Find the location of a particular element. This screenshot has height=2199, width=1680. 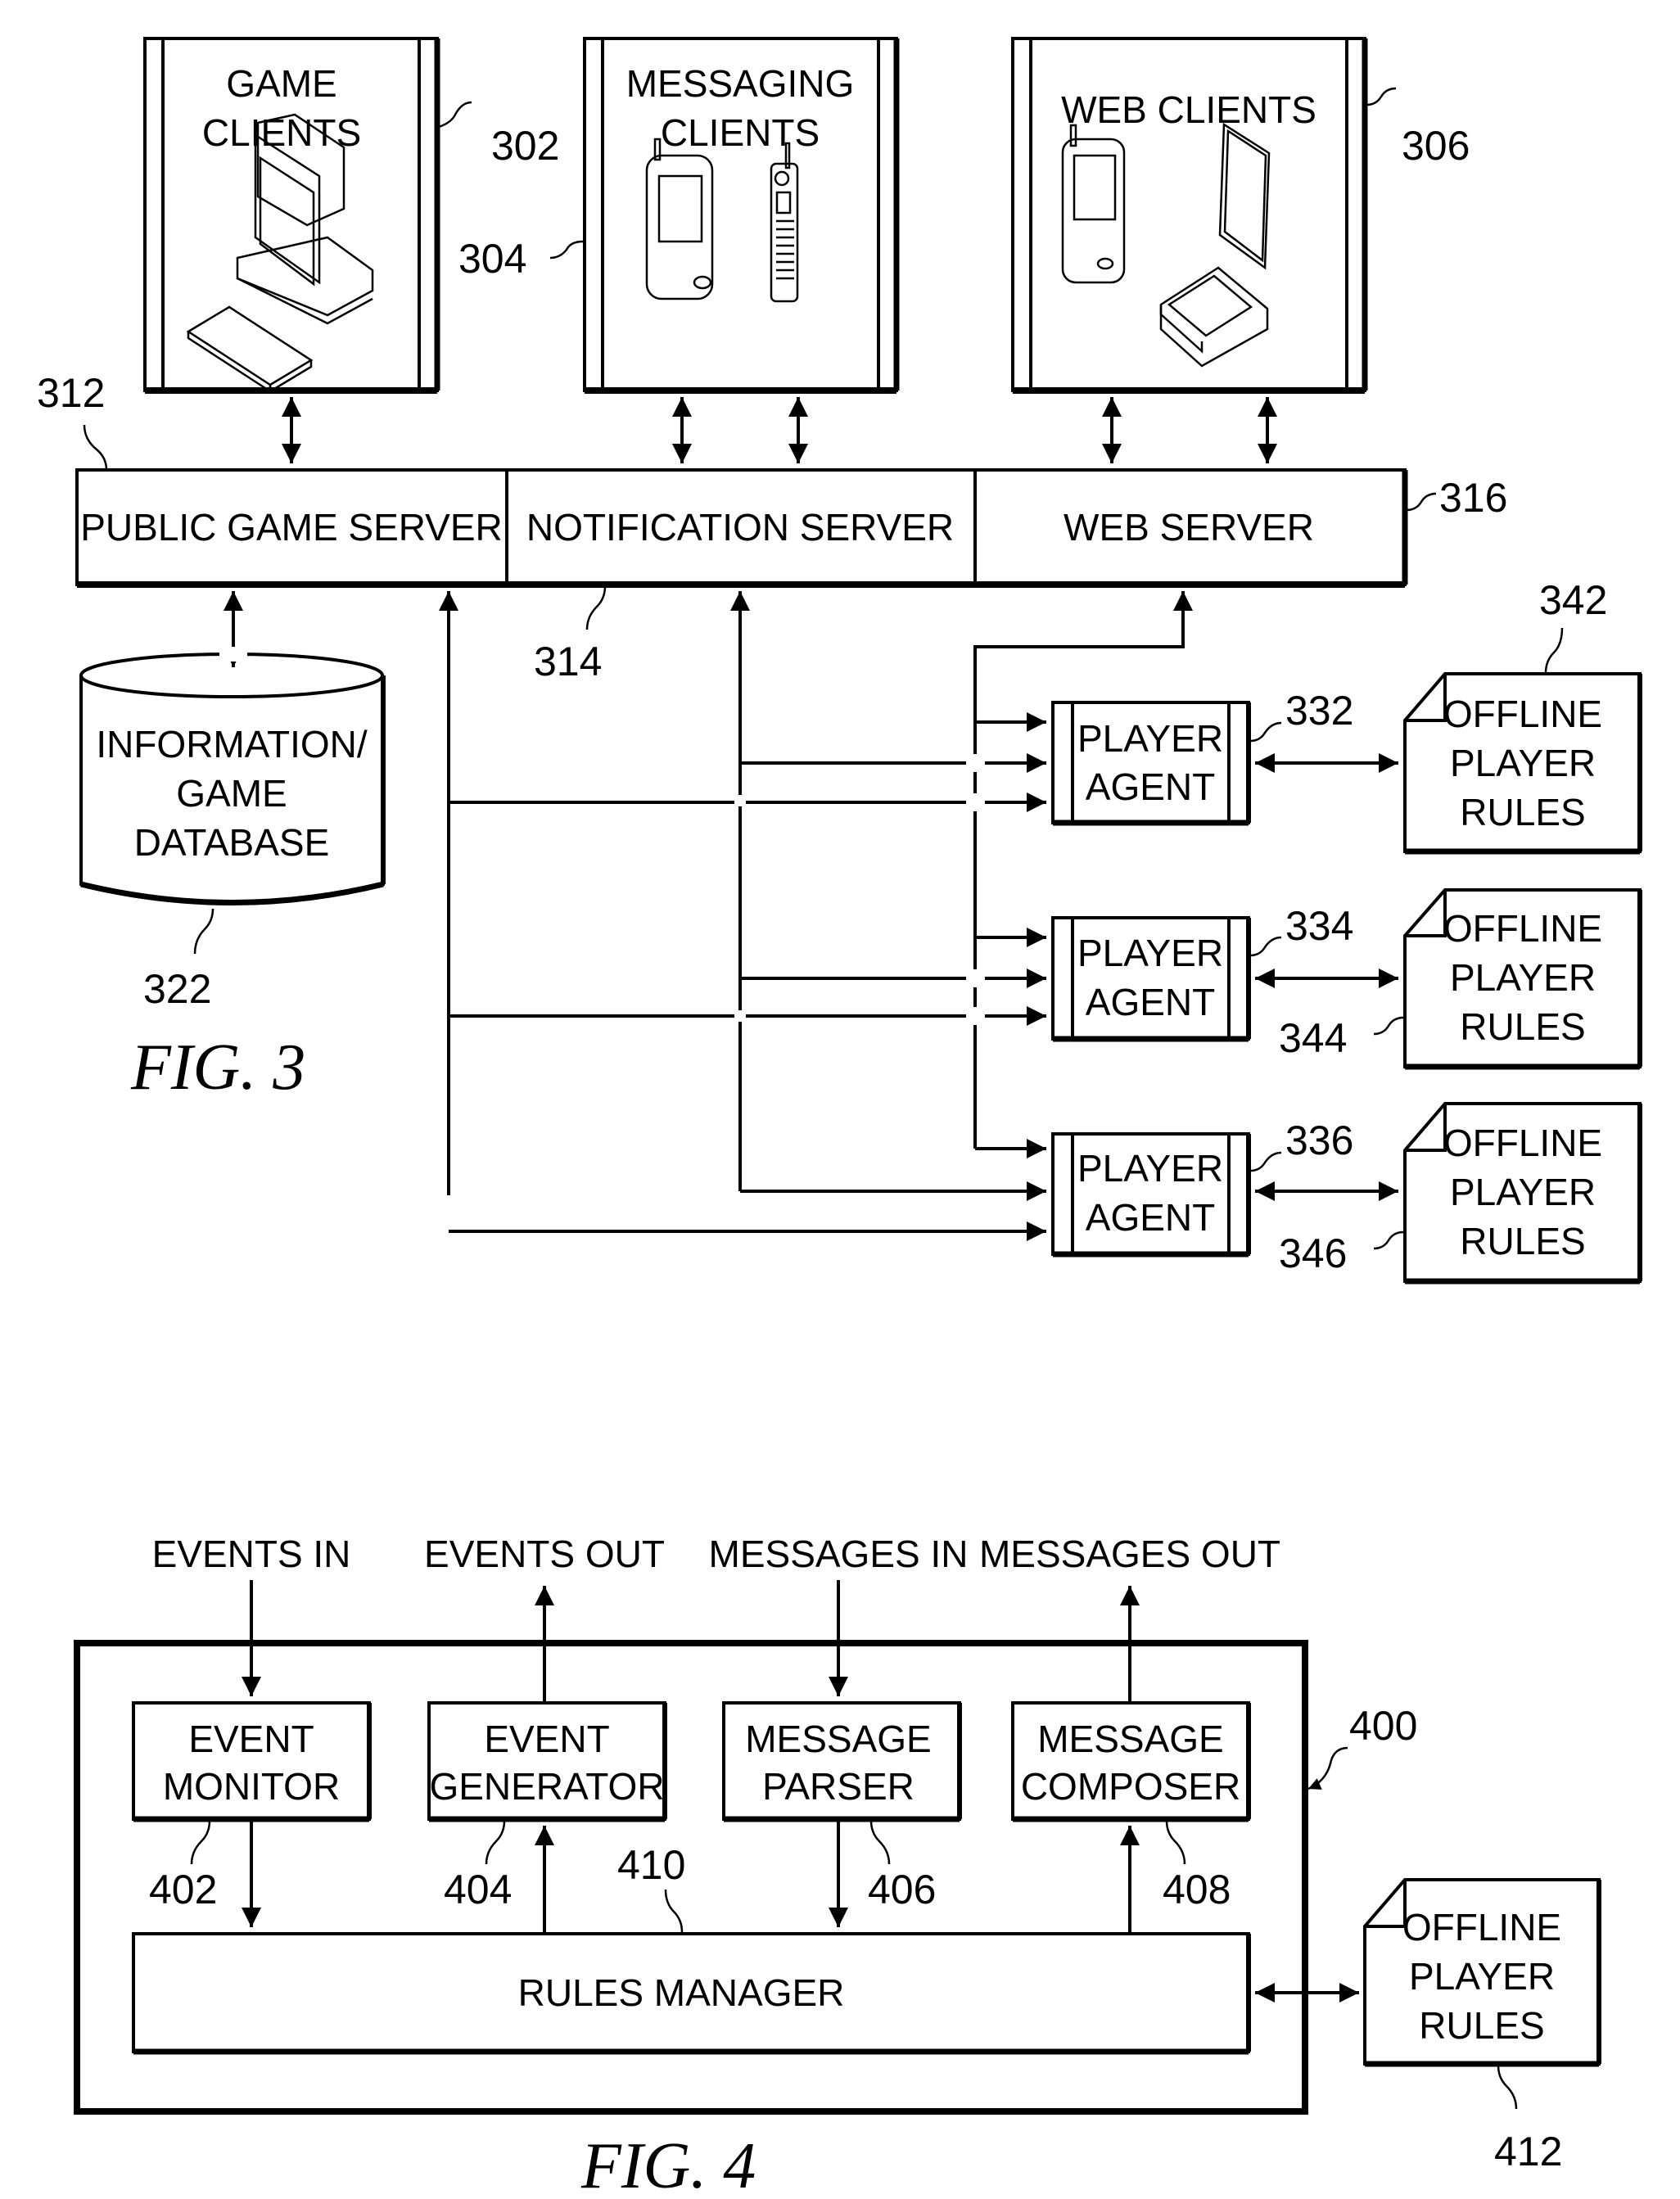

notification-server-label: NOTIFICATION SERVER is located at coordinates (740, 527).